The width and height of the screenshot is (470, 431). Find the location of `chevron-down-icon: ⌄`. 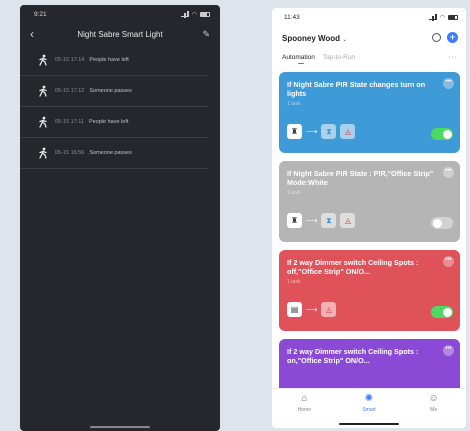

chevron-down-icon: ⌄ is located at coordinates (345, 40).